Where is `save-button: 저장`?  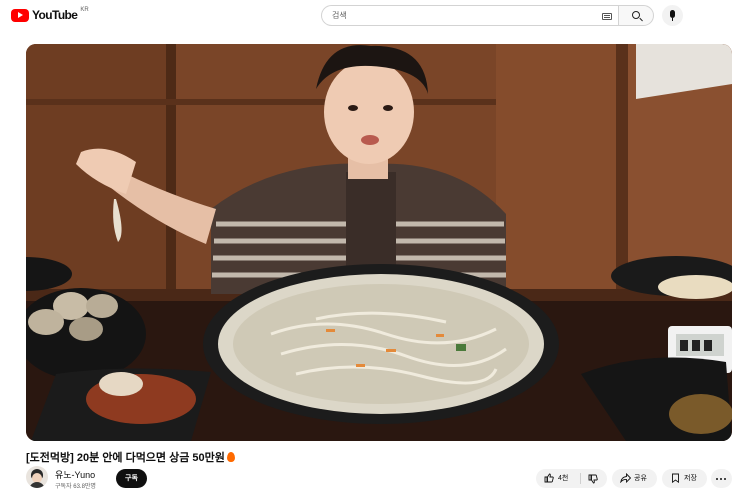
save-button: 저장 is located at coordinates (684, 478).